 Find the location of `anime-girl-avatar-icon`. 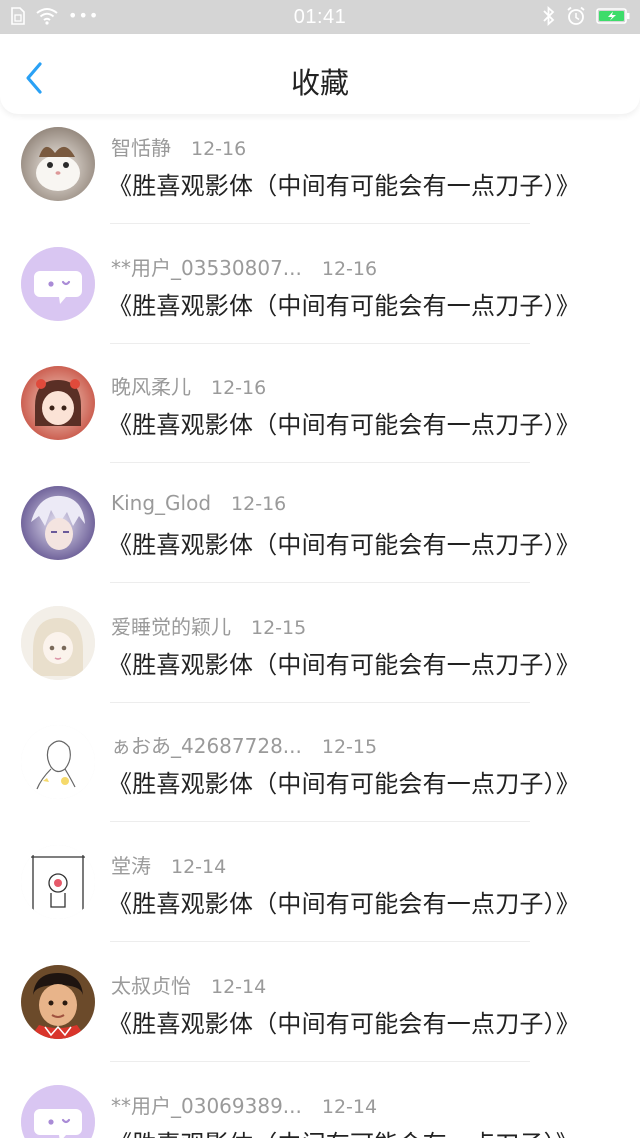

anime-girl-avatar-icon is located at coordinates (58, 403).